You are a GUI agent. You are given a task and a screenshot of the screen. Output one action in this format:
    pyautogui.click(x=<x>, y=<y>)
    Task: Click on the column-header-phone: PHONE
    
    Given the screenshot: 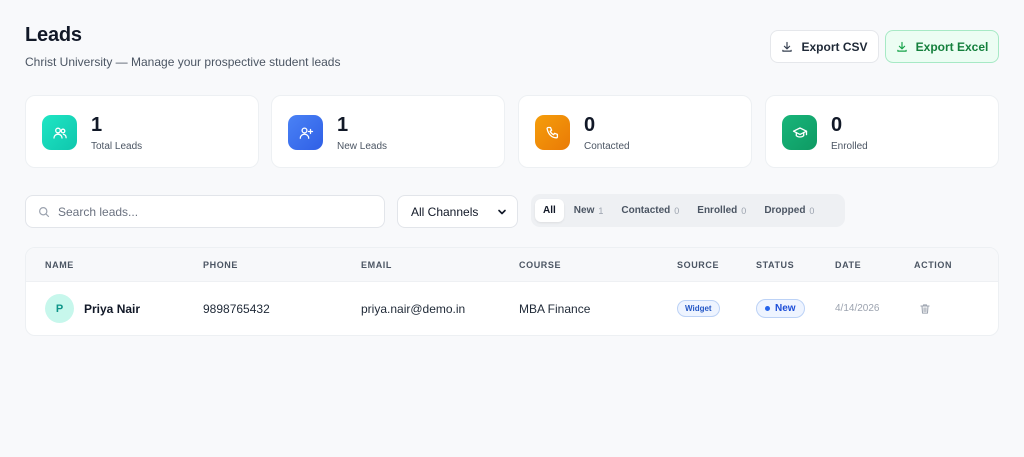 What is the action you would take?
    pyautogui.click(x=221, y=265)
    